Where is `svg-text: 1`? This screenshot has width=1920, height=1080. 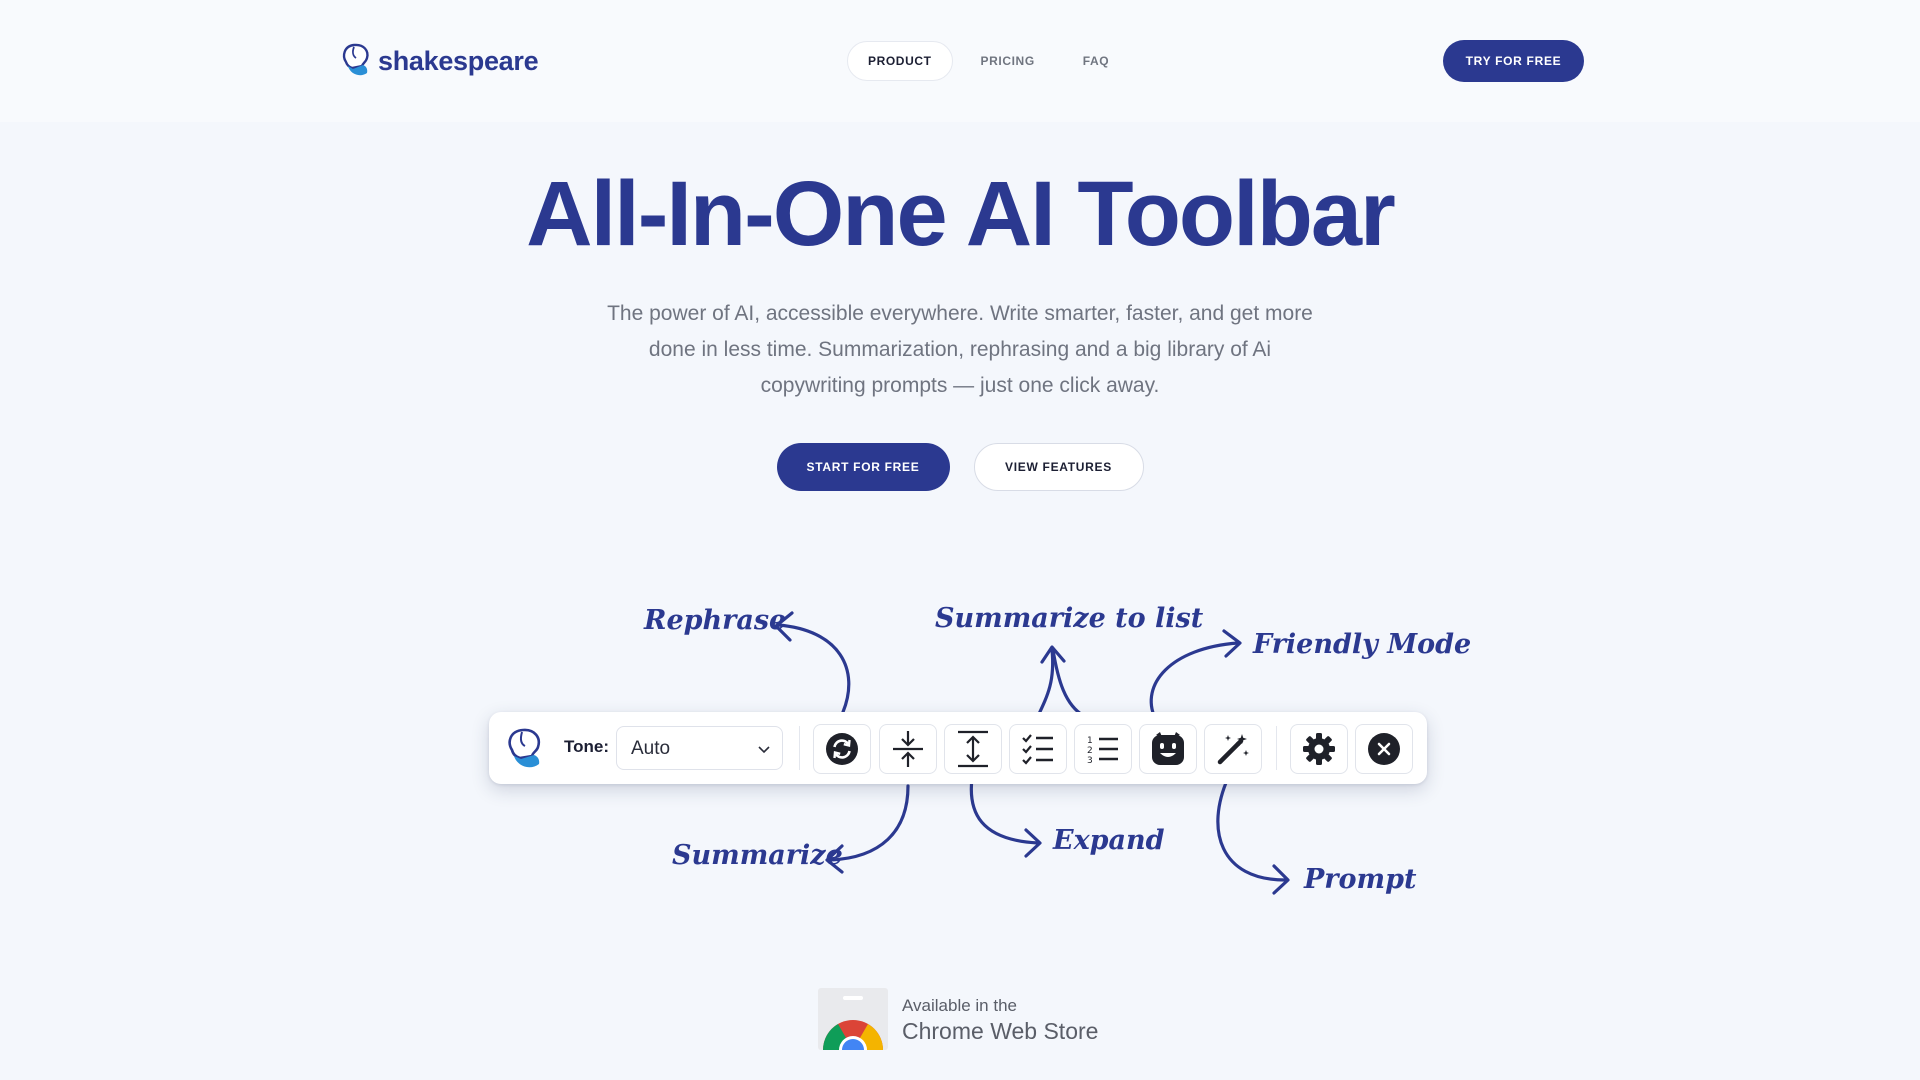 svg-text: 1 is located at coordinates (1090, 741).